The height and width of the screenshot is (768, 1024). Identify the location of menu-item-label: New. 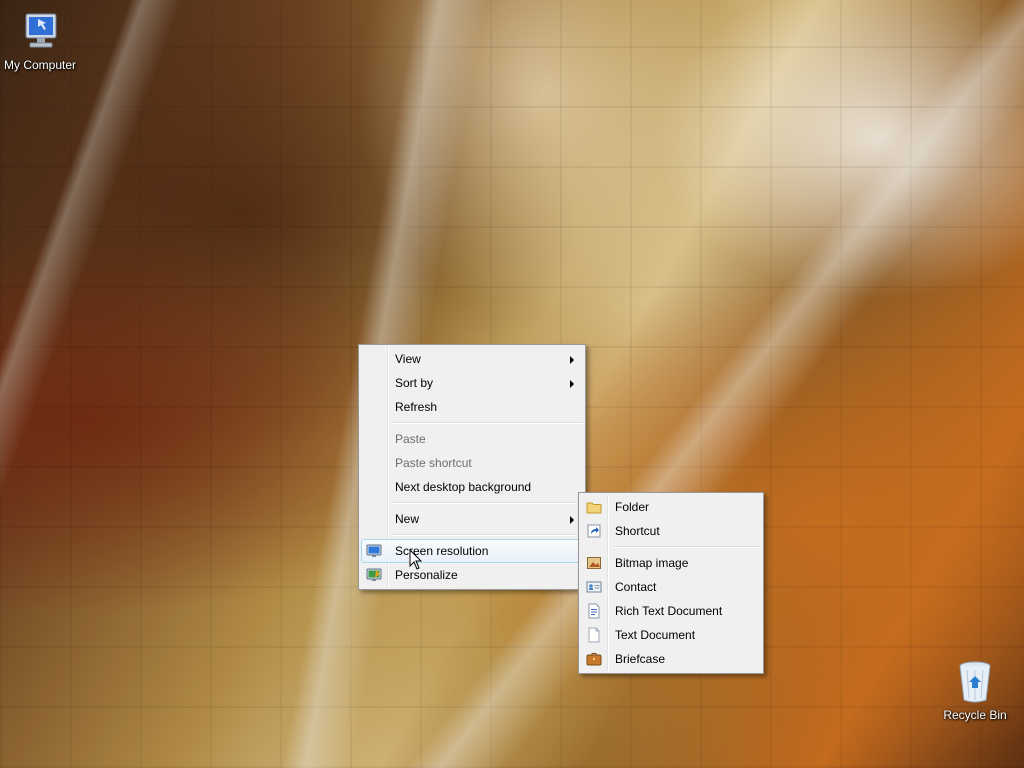
(407, 519).